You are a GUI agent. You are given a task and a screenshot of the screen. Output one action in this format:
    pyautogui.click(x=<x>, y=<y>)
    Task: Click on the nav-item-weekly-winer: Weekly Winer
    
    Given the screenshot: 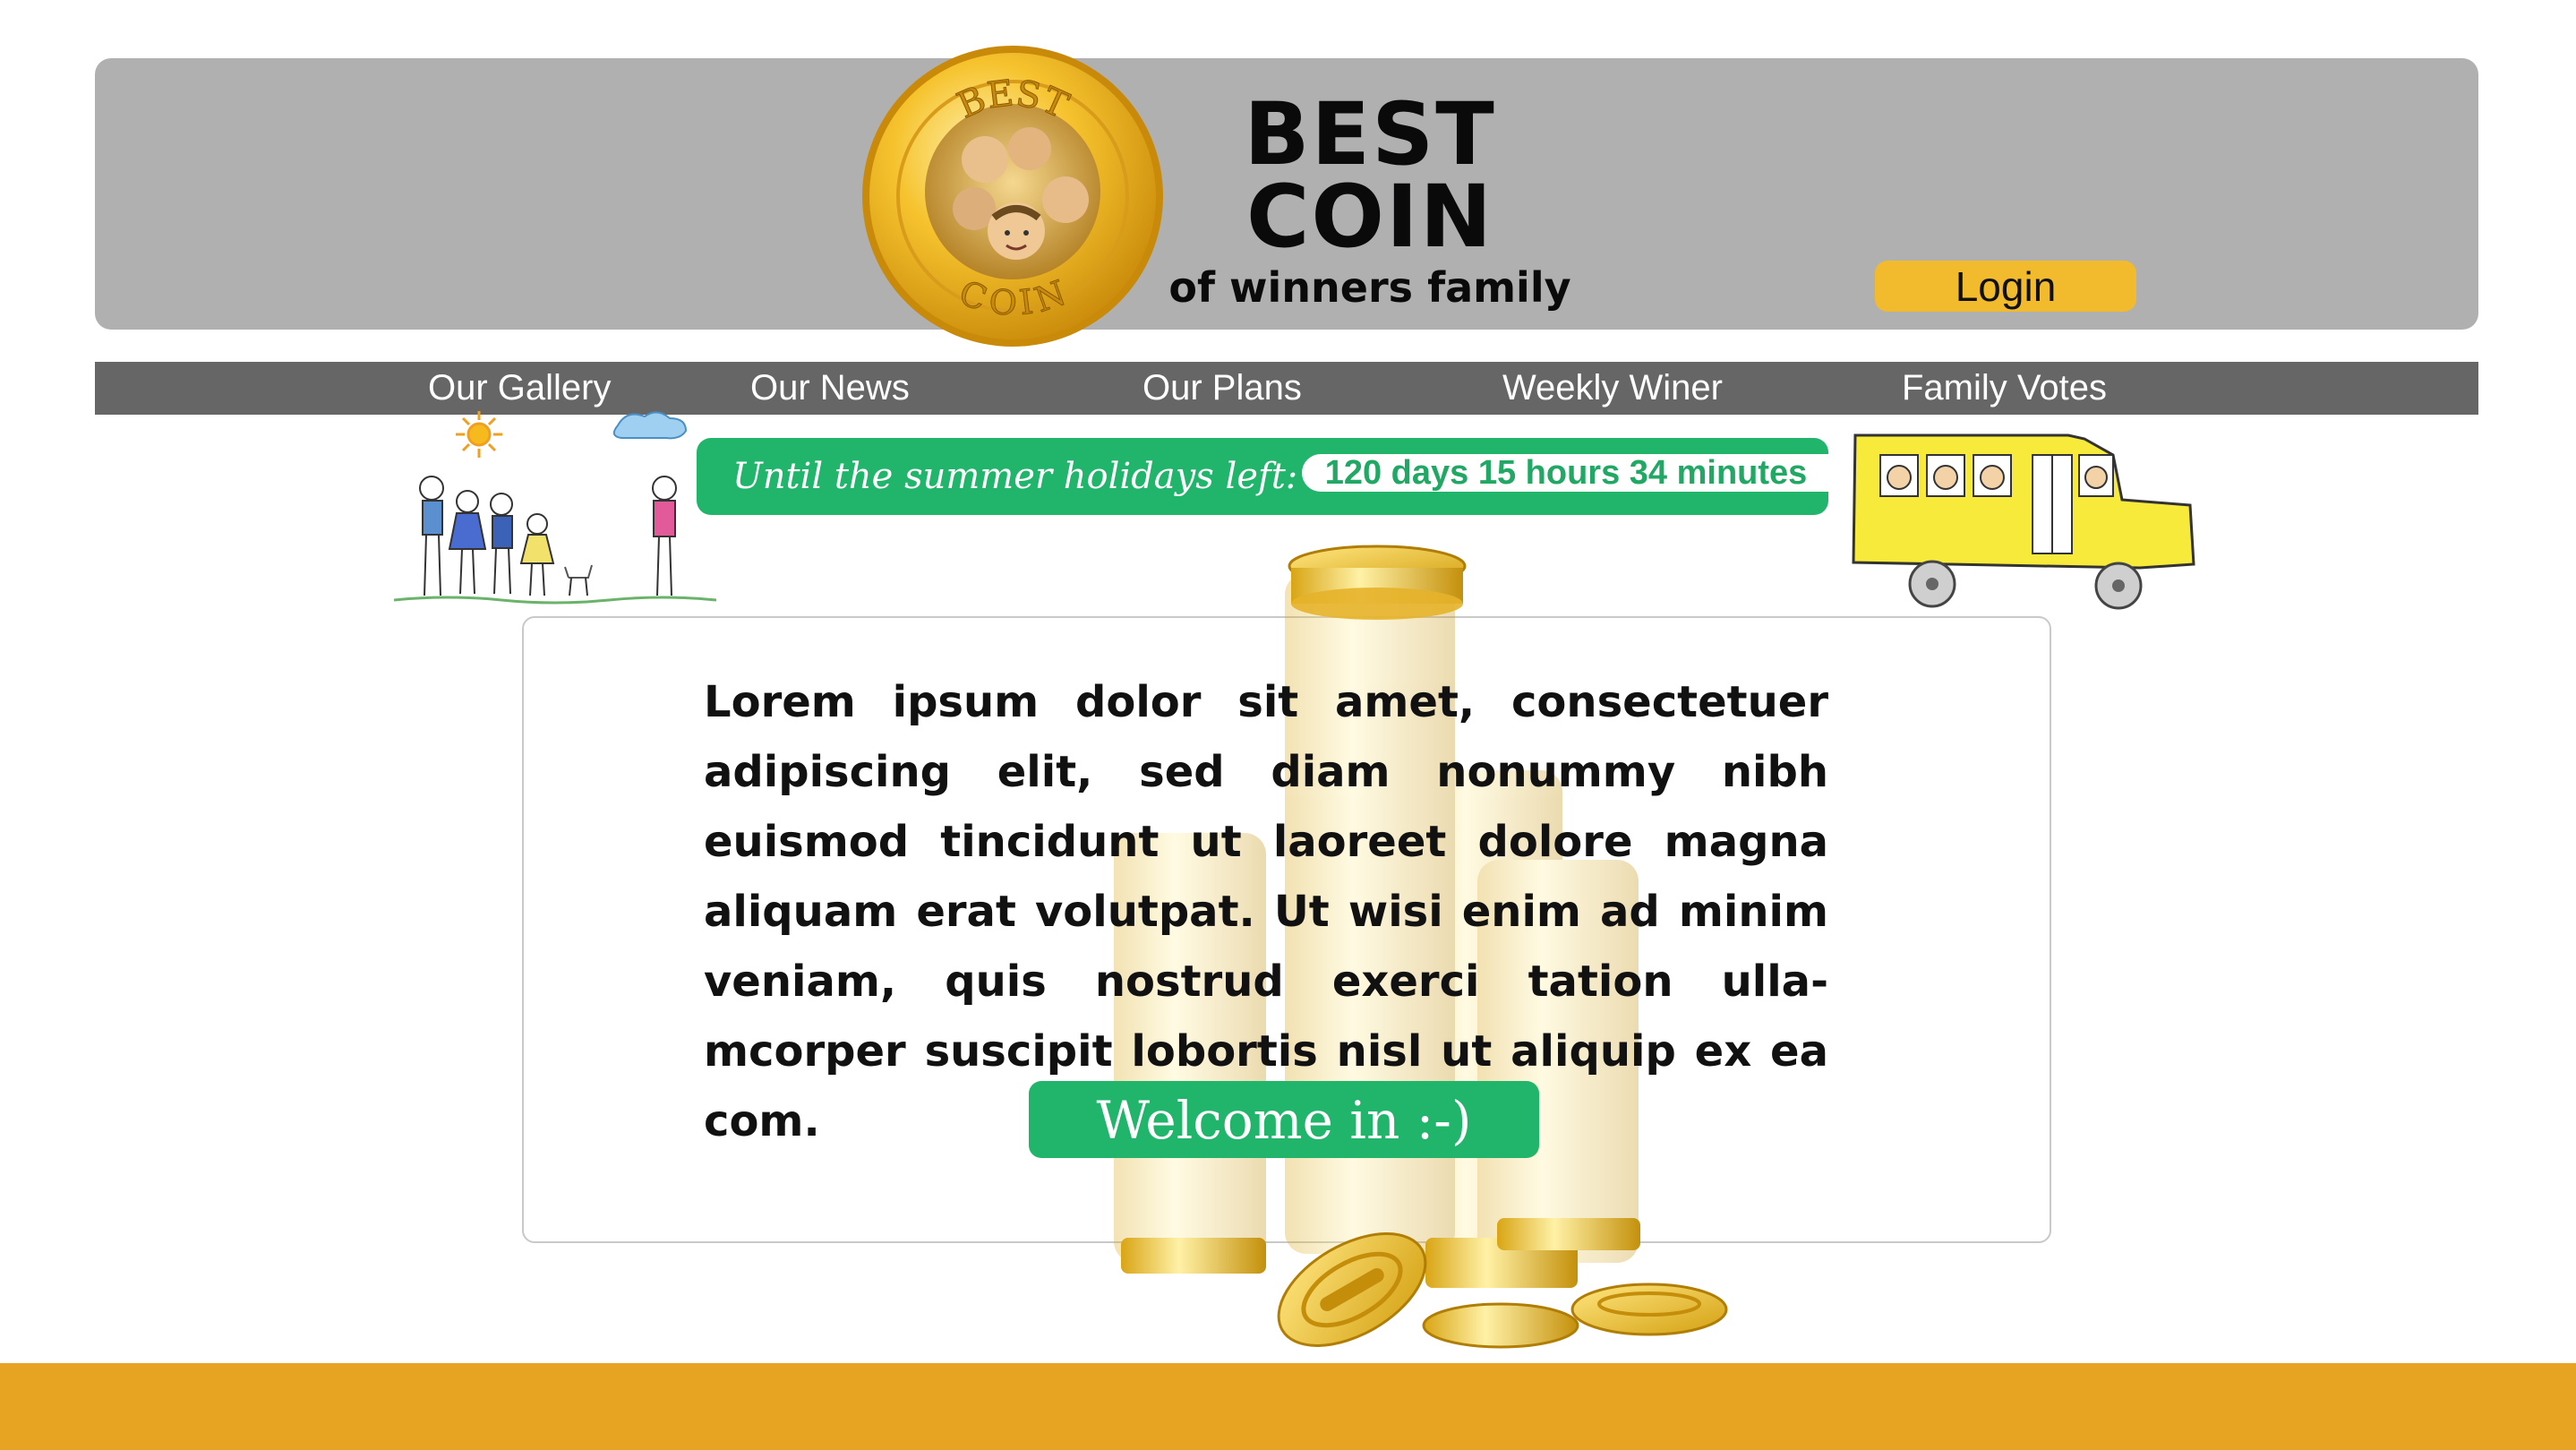 What is the action you would take?
    pyautogui.click(x=1613, y=388)
    